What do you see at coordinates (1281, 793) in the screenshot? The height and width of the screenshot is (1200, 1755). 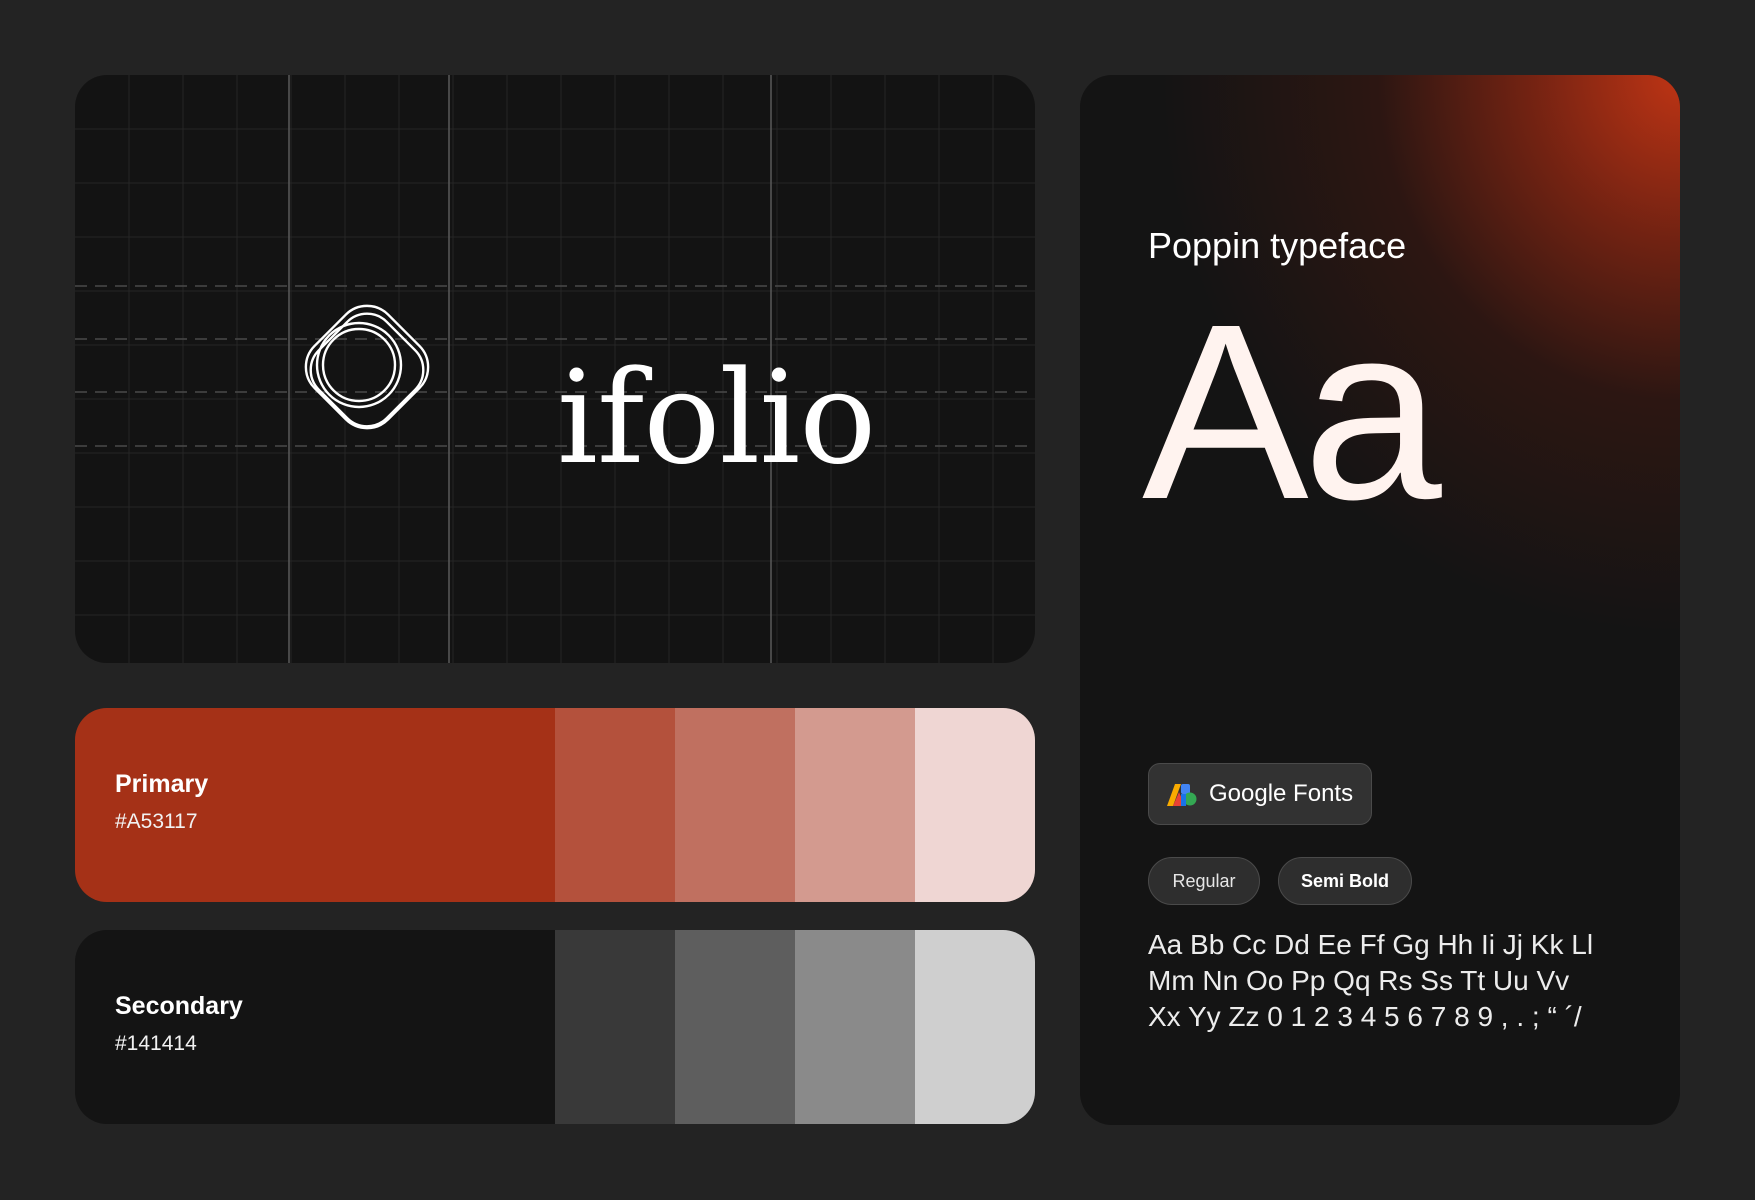 I see `google-fonts-label: Google Fonts` at bounding box center [1281, 793].